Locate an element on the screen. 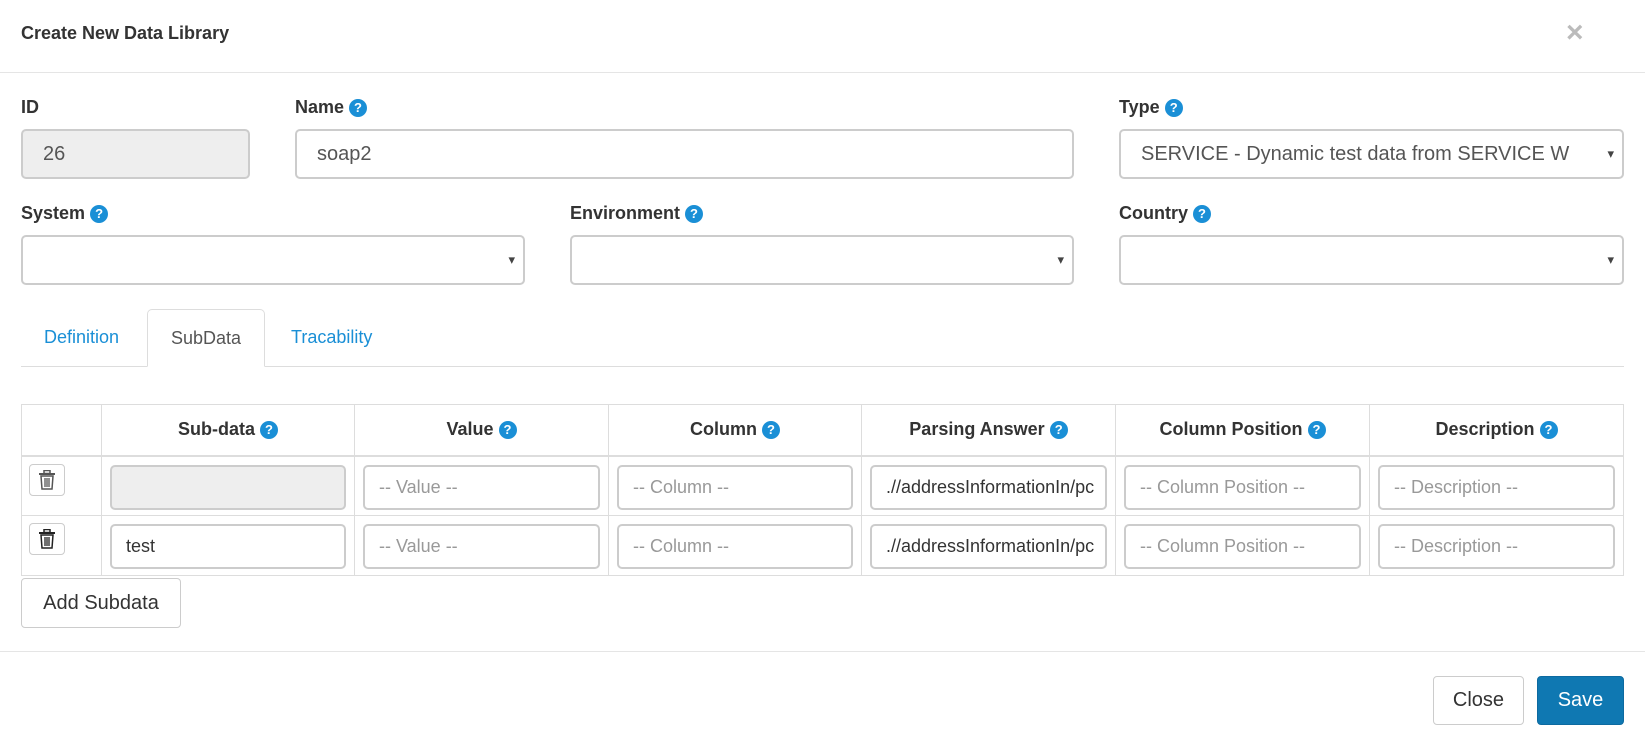  header-label: Description is located at coordinates (1485, 429).